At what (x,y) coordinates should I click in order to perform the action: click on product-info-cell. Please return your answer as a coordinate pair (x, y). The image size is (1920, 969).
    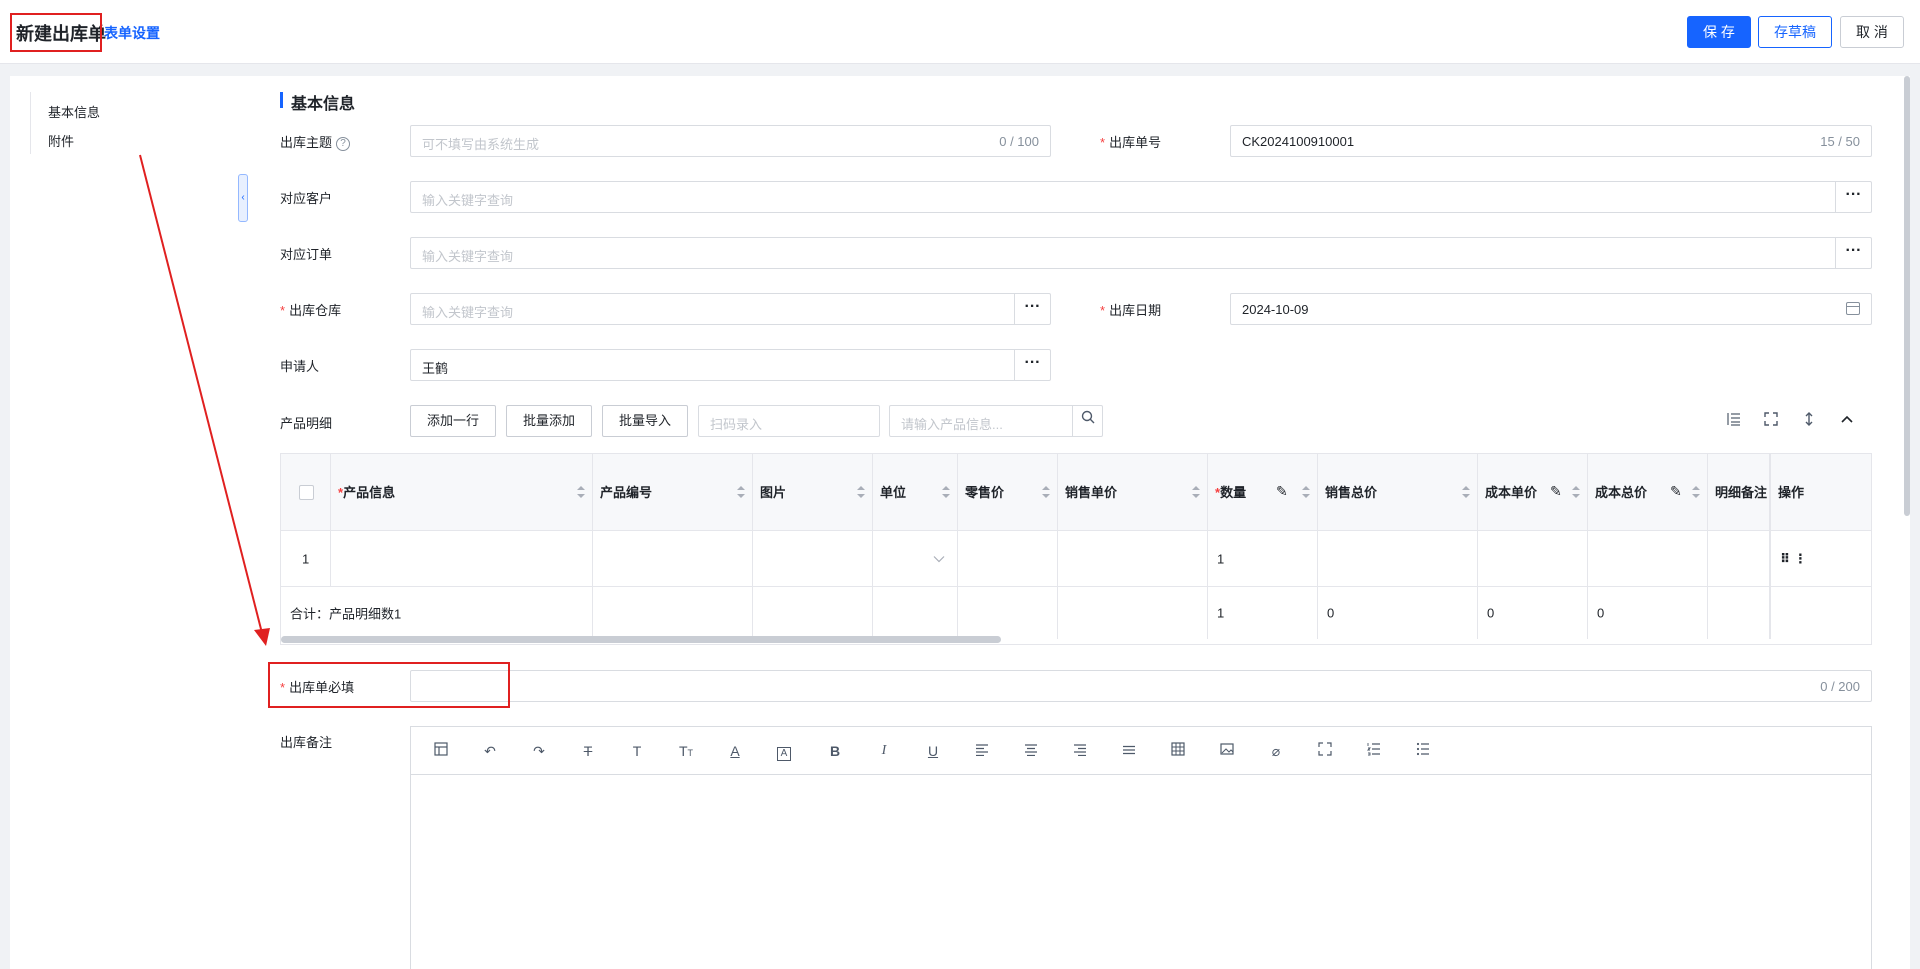
    Looking at the image, I should click on (462, 558).